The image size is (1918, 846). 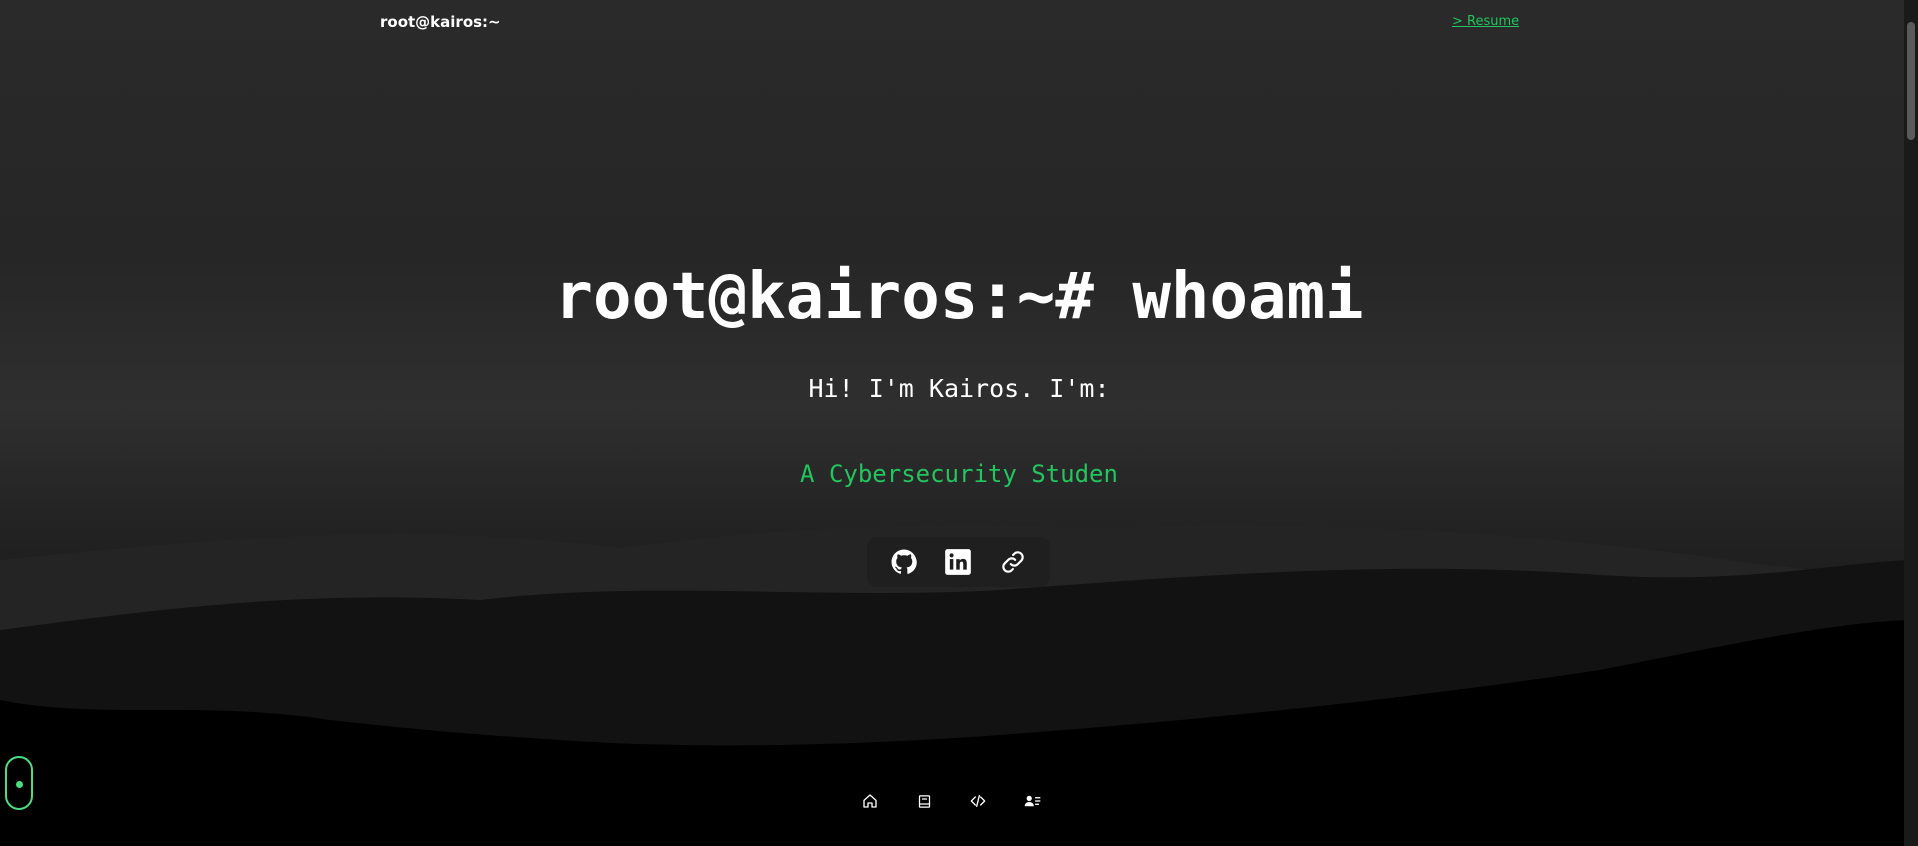 I want to click on book-icon, so click(x=924, y=801).